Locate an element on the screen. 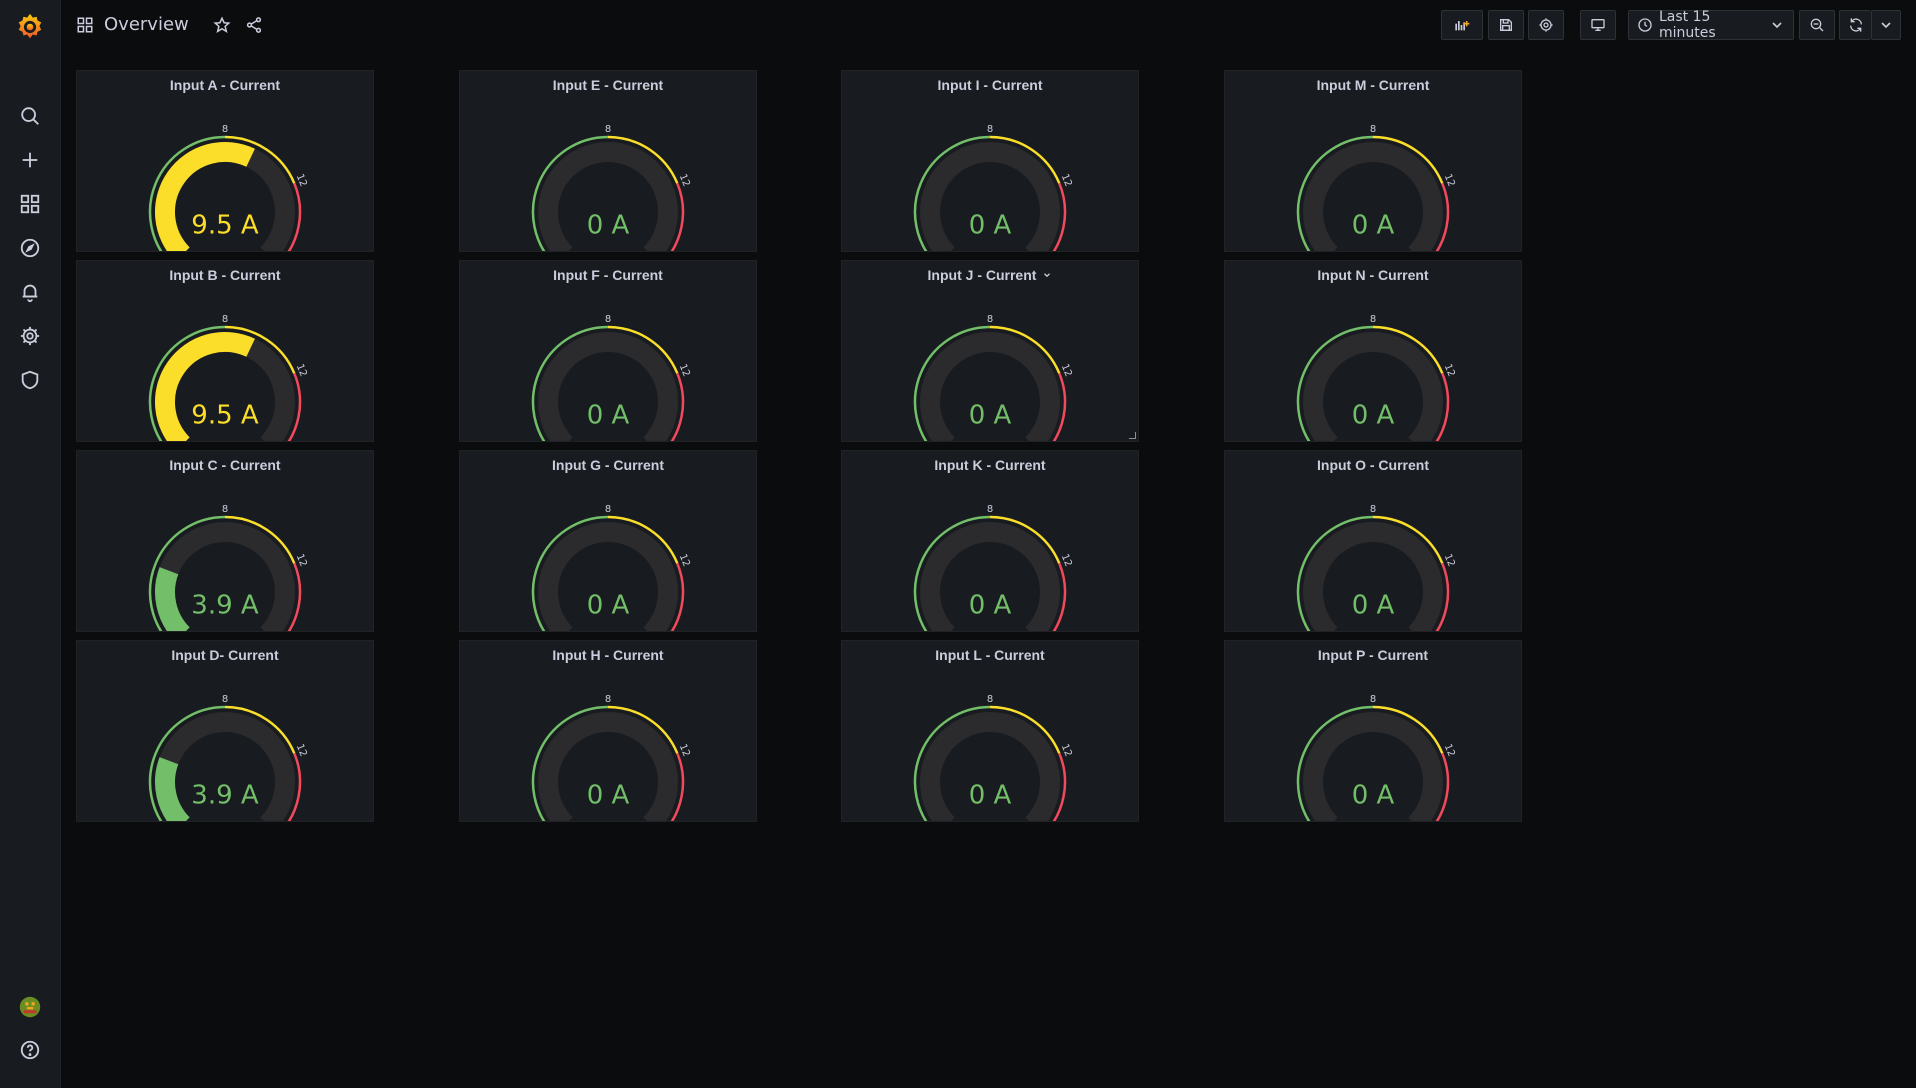 The height and width of the screenshot is (1088, 1916). panel-title: Input F - Current is located at coordinates (608, 275).